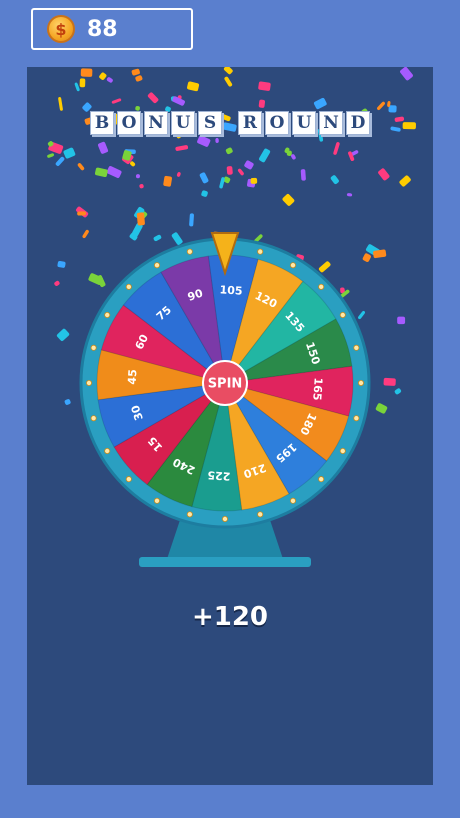  Describe the element at coordinates (210, 123) in the screenshot. I see `title-letter-block: S` at that location.